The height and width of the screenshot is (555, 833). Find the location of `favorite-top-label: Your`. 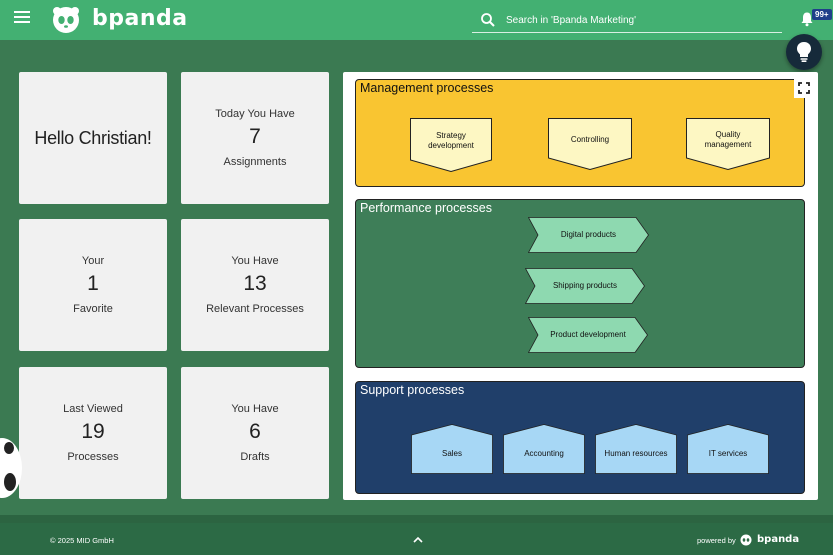

favorite-top-label: Your is located at coordinates (93, 261).